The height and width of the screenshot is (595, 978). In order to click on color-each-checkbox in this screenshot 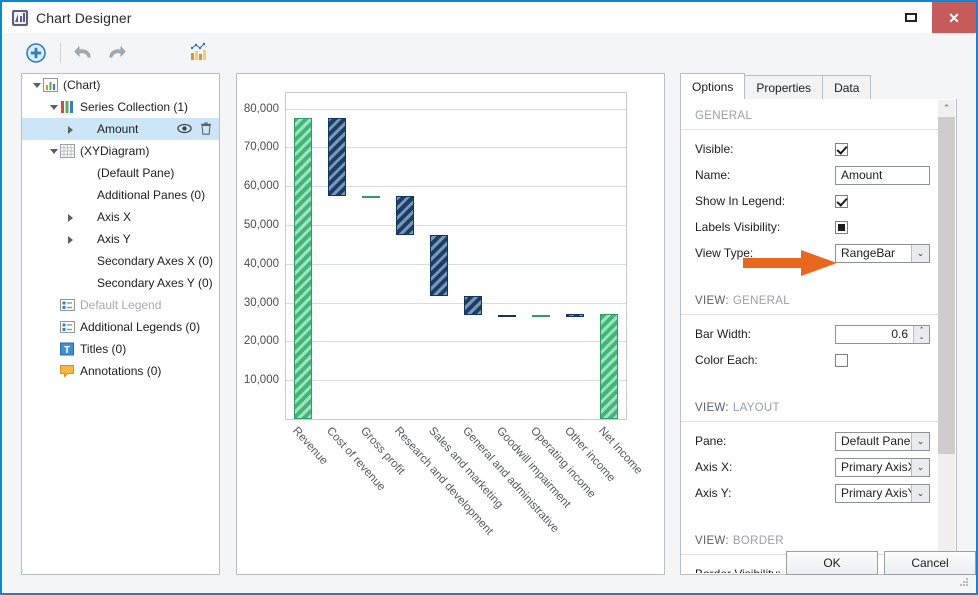, I will do `click(841, 360)`.